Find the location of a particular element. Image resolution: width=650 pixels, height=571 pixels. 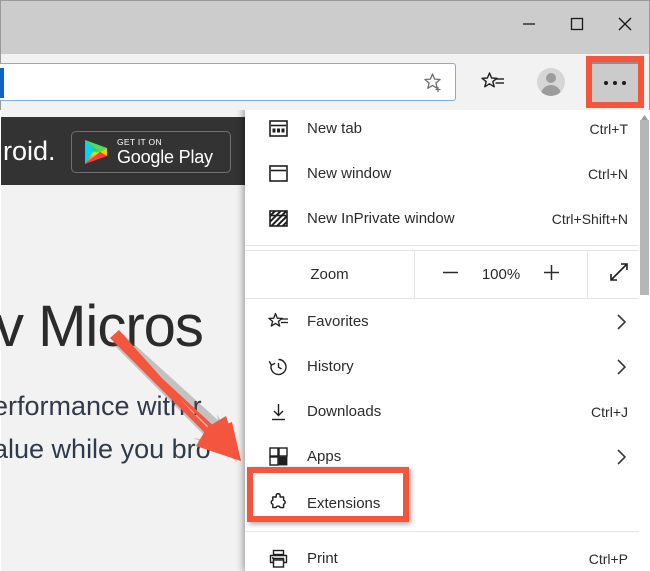

fullscreen-arrows-icon is located at coordinates (619, 274).